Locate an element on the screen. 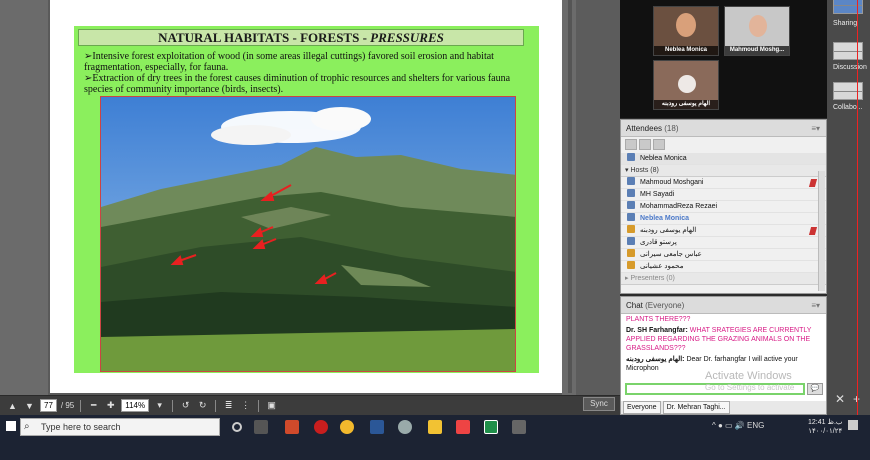 The height and width of the screenshot is (460, 870). attendees-title: Attendees is located at coordinates (644, 128).